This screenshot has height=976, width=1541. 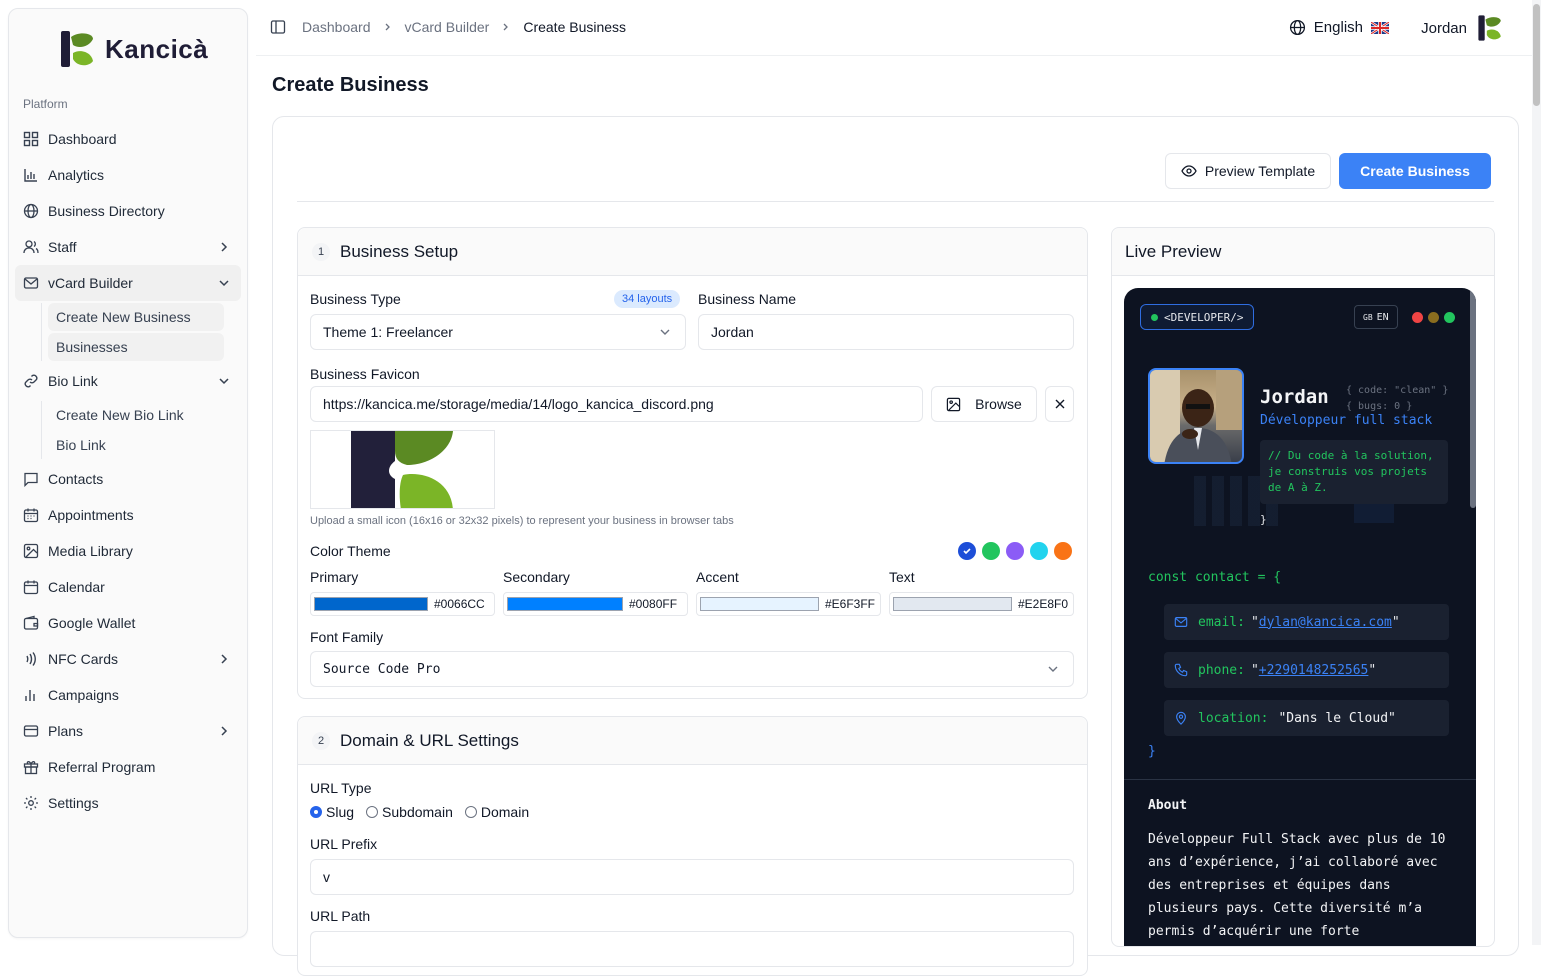 I want to click on theme-preset-purple, so click(x=1015, y=551).